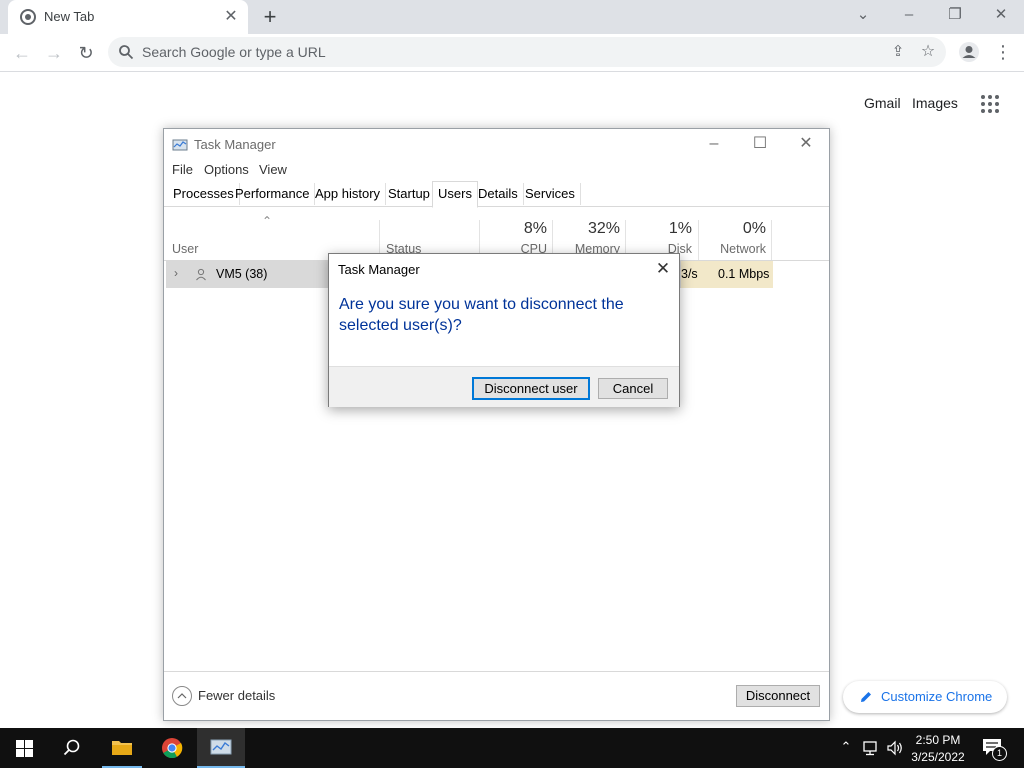 The width and height of the screenshot is (1024, 768). I want to click on task-manager-taskbar-button, so click(221, 748).